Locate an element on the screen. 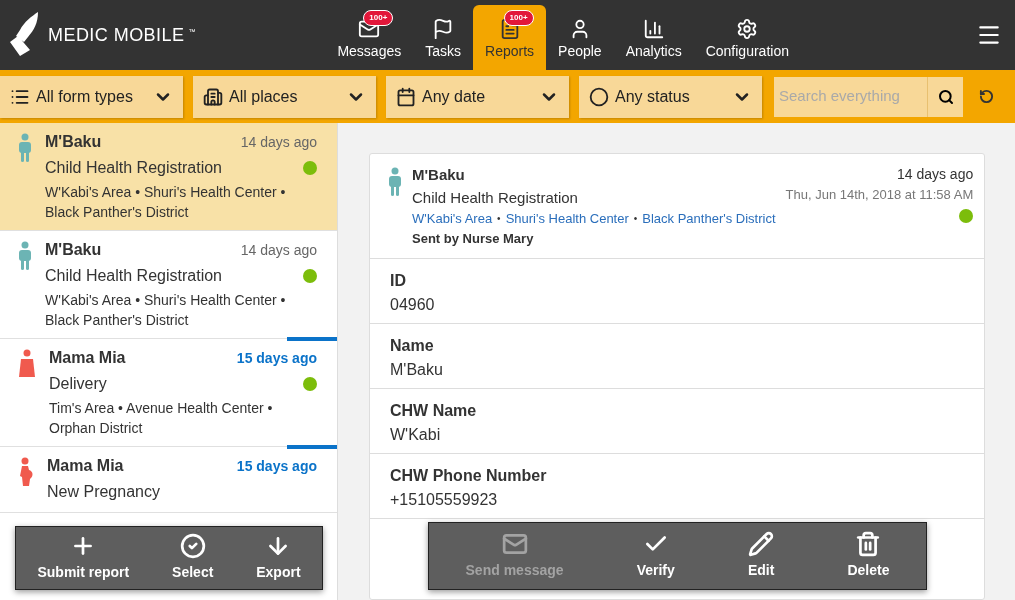 Image resolution: width=1015 pixels, height=600 pixels. search-icon is located at coordinates (945, 96).